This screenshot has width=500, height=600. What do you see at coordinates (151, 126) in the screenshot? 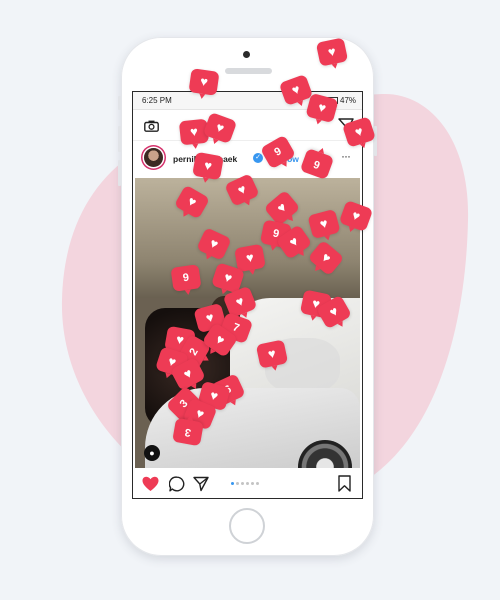
I see `camera-icon` at bounding box center [151, 126].